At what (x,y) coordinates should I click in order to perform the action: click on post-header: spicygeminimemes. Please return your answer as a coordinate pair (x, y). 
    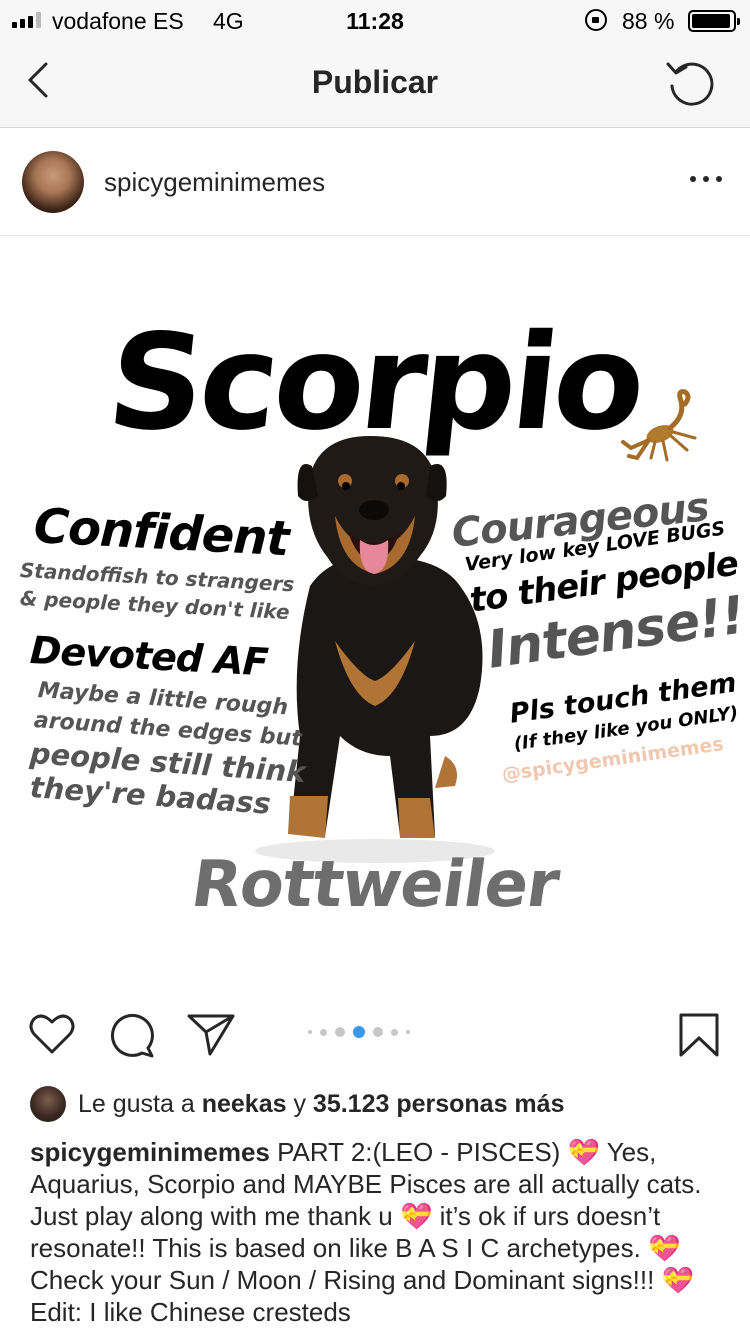
    Looking at the image, I should click on (375, 182).